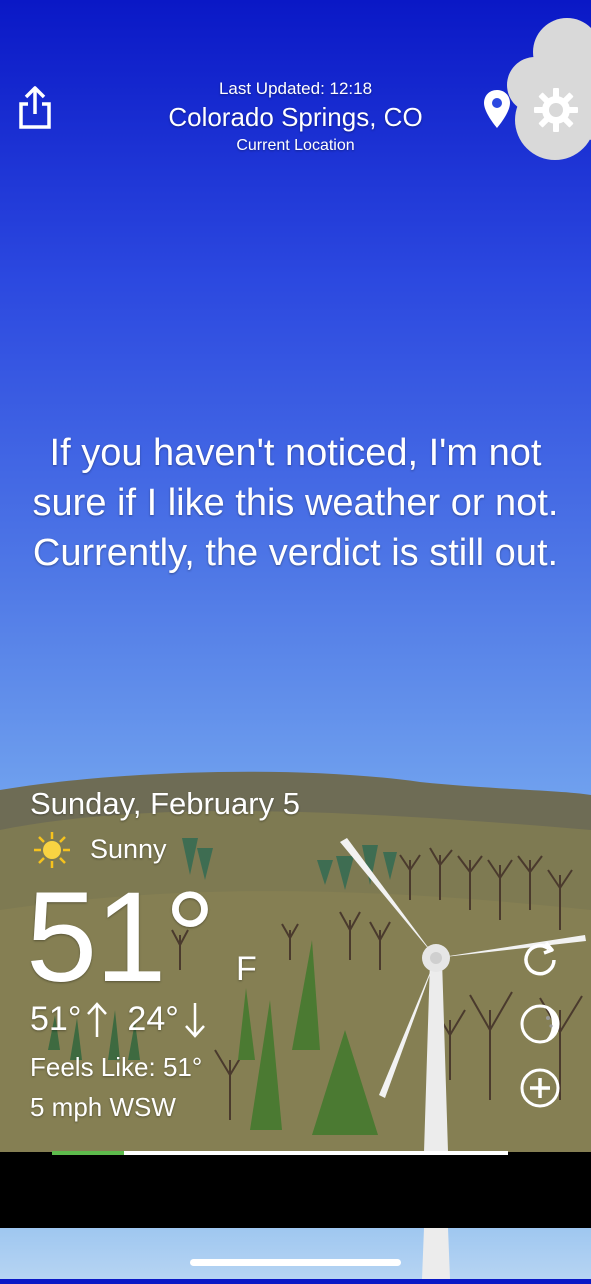 This screenshot has height=1284, width=591. What do you see at coordinates (103, 1107) in the screenshot?
I see `wind-label: 5 mph WSW` at bounding box center [103, 1107].